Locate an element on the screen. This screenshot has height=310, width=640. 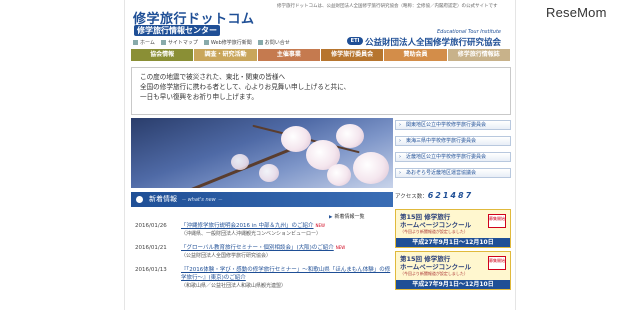
utility-links: ホーム サイトマップ Web修学旅行新聞 お問い合せ is located at coordinates (211, 42).